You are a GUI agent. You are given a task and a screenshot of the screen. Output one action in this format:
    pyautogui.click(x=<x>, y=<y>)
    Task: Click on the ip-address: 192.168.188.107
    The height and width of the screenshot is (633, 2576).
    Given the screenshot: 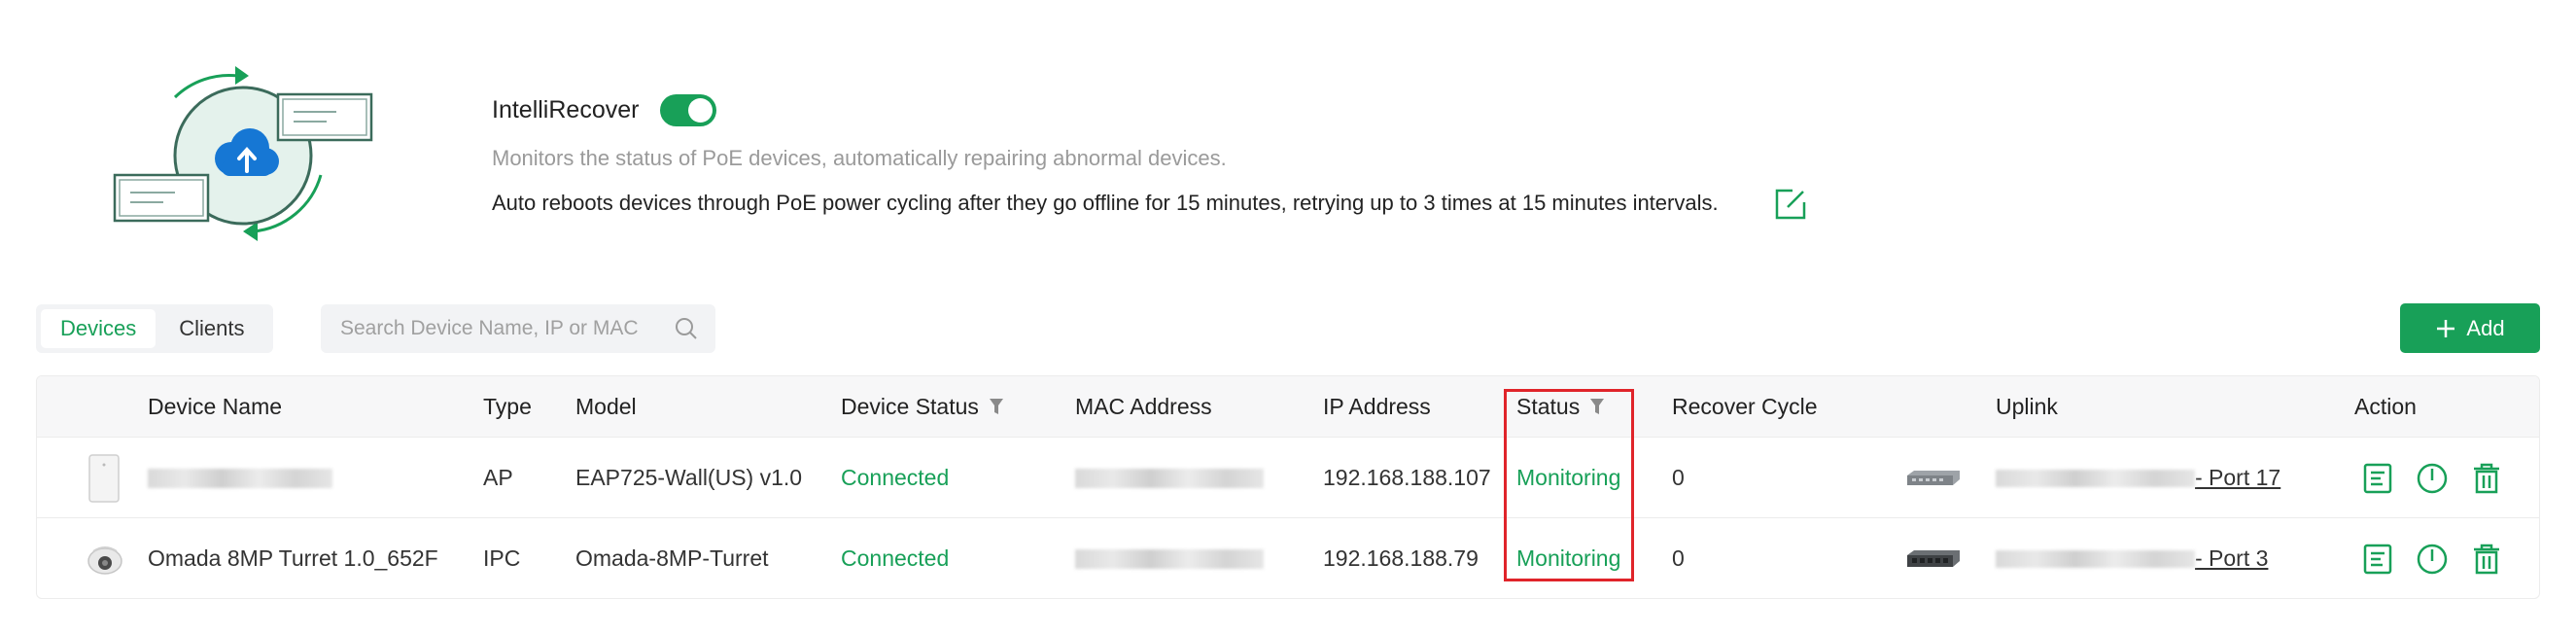 What is the action you would take?
    pyautogui.click(x=1407, y=478)
    